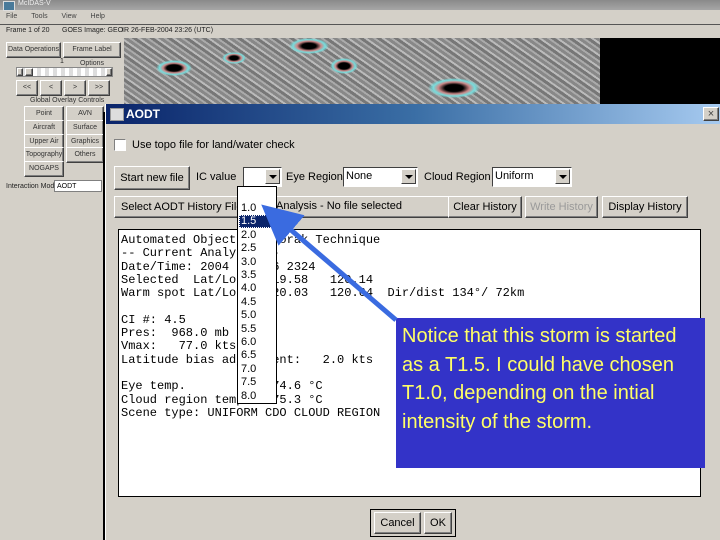  What do you see at coordinates (660, 75) in the screenshot?
I see `image-background` at bounding box center [660, 75].